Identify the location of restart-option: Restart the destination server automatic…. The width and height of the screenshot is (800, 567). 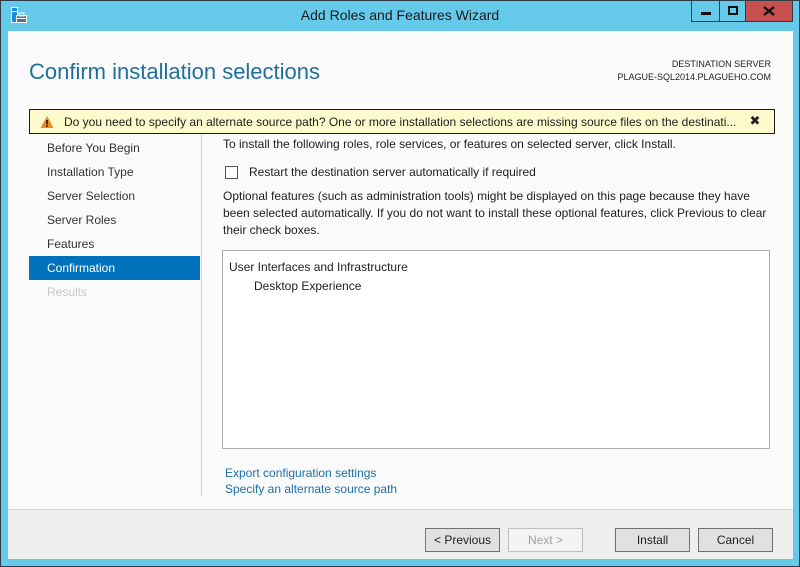
(500, 172).